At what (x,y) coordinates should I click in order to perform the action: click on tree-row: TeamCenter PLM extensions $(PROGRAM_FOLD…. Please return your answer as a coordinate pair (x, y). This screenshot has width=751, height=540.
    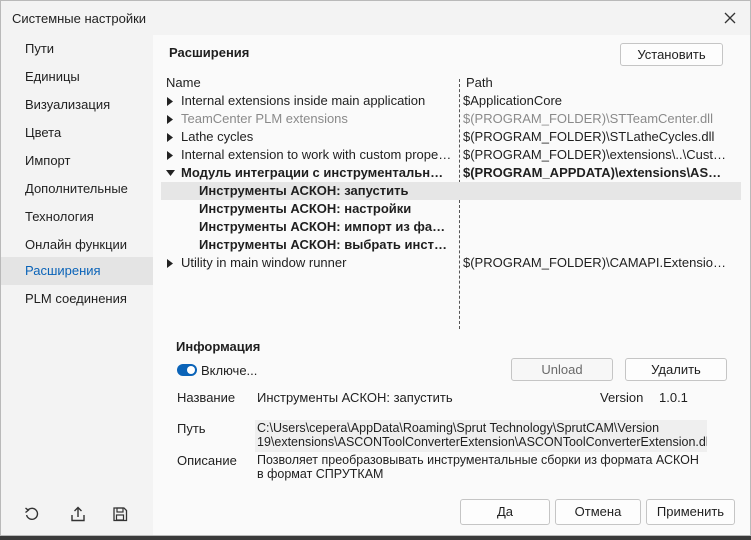
    Looking at the image, I should click on (451, 119).